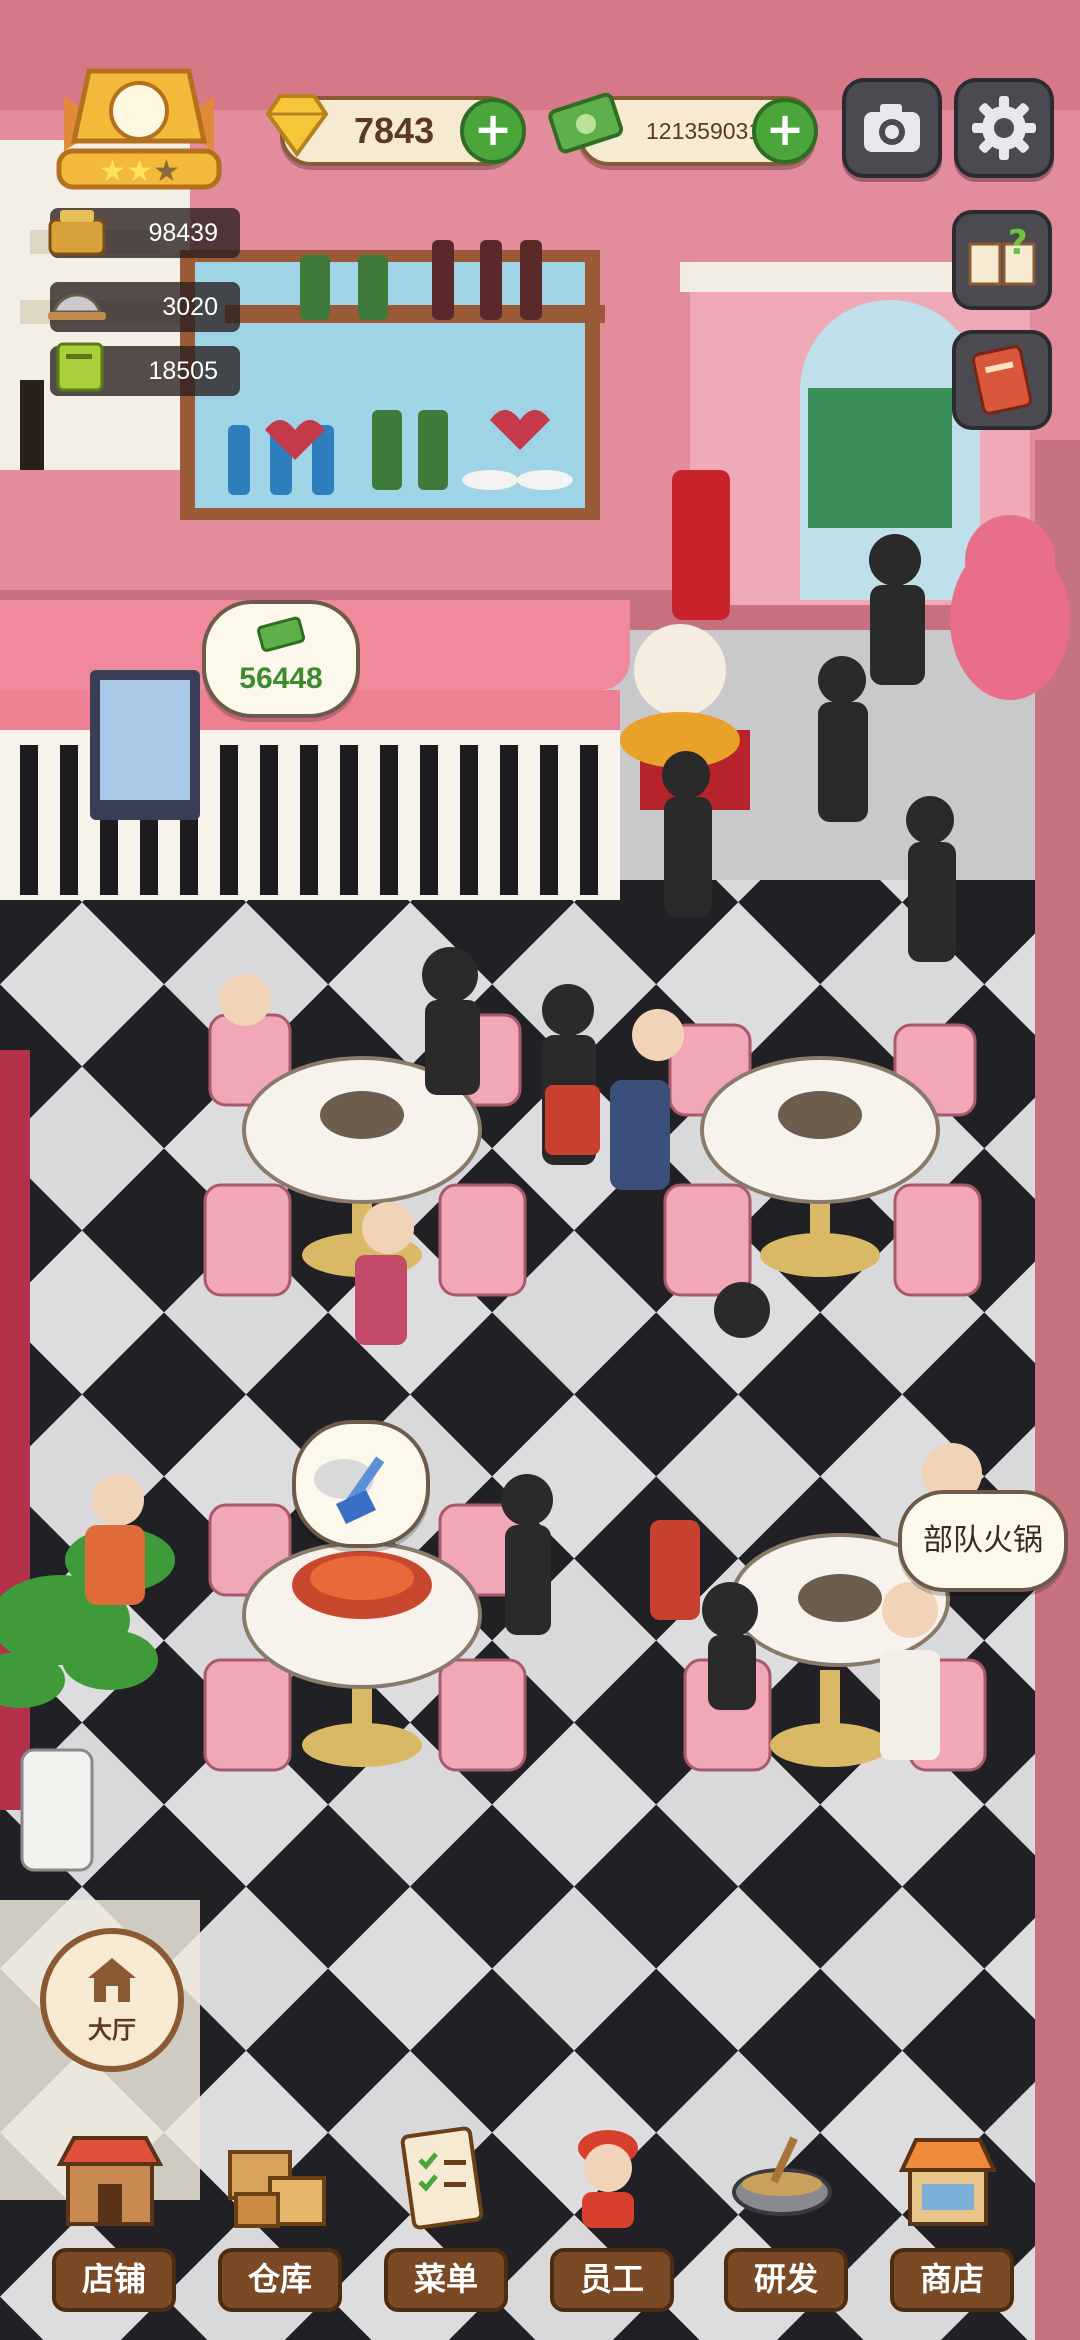 This screenshot has height=2340, width=1080. I want to click on nav-menu-label: 菜单, so click(446, 2280).